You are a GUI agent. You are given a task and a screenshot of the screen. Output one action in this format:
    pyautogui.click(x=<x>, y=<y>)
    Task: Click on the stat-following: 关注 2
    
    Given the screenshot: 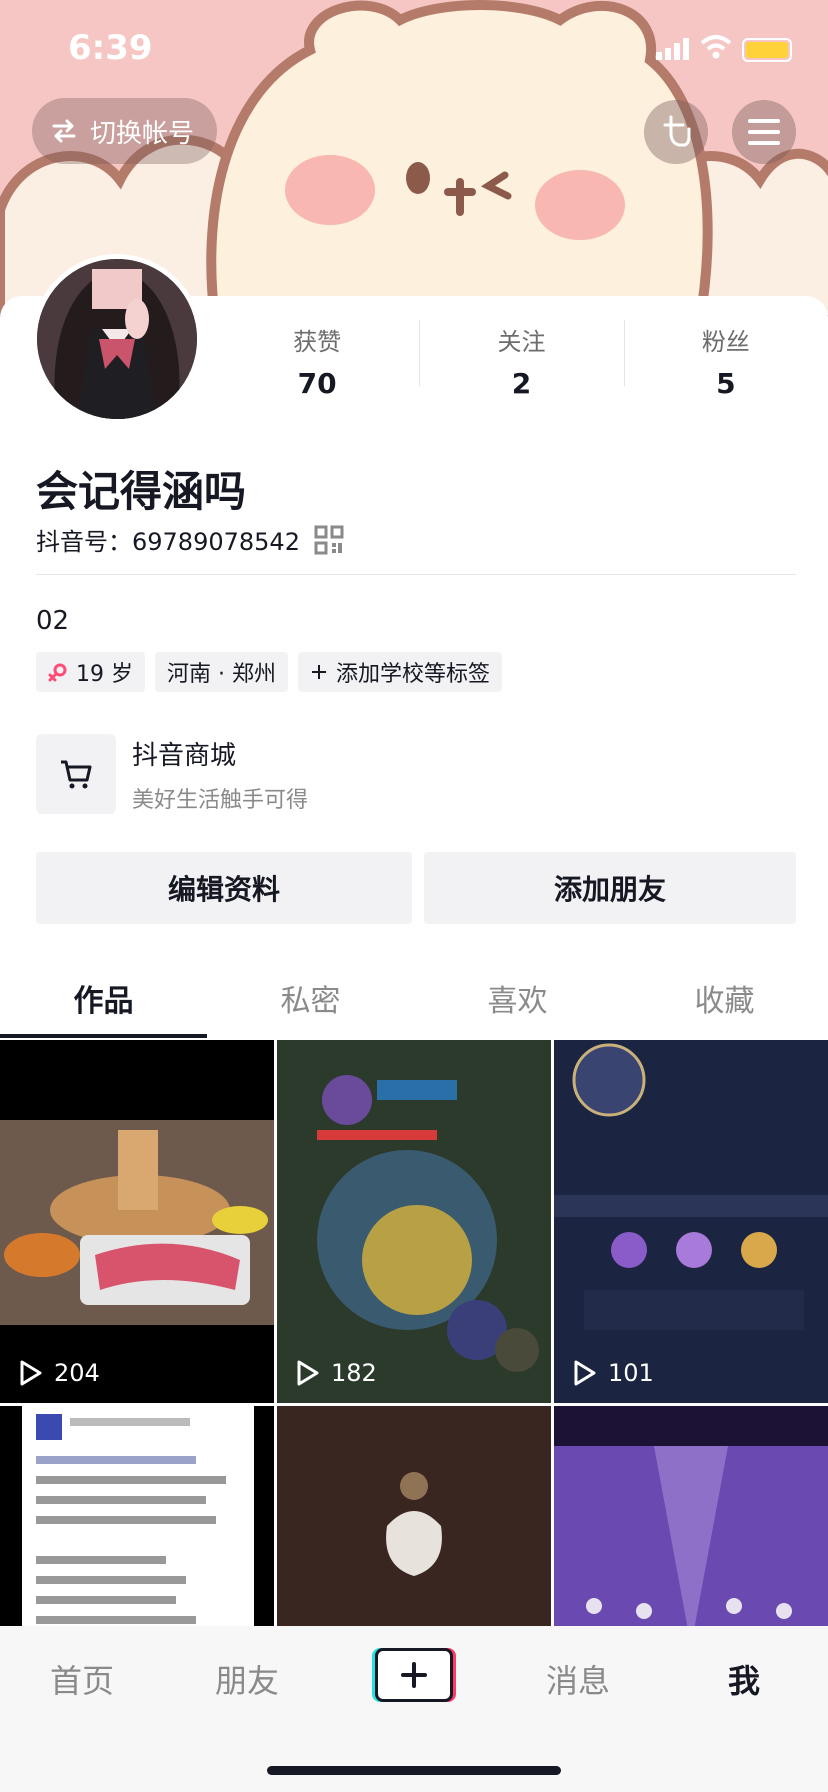 What is the action you would take?
    pyautogui.click(x=521, y=360)
    